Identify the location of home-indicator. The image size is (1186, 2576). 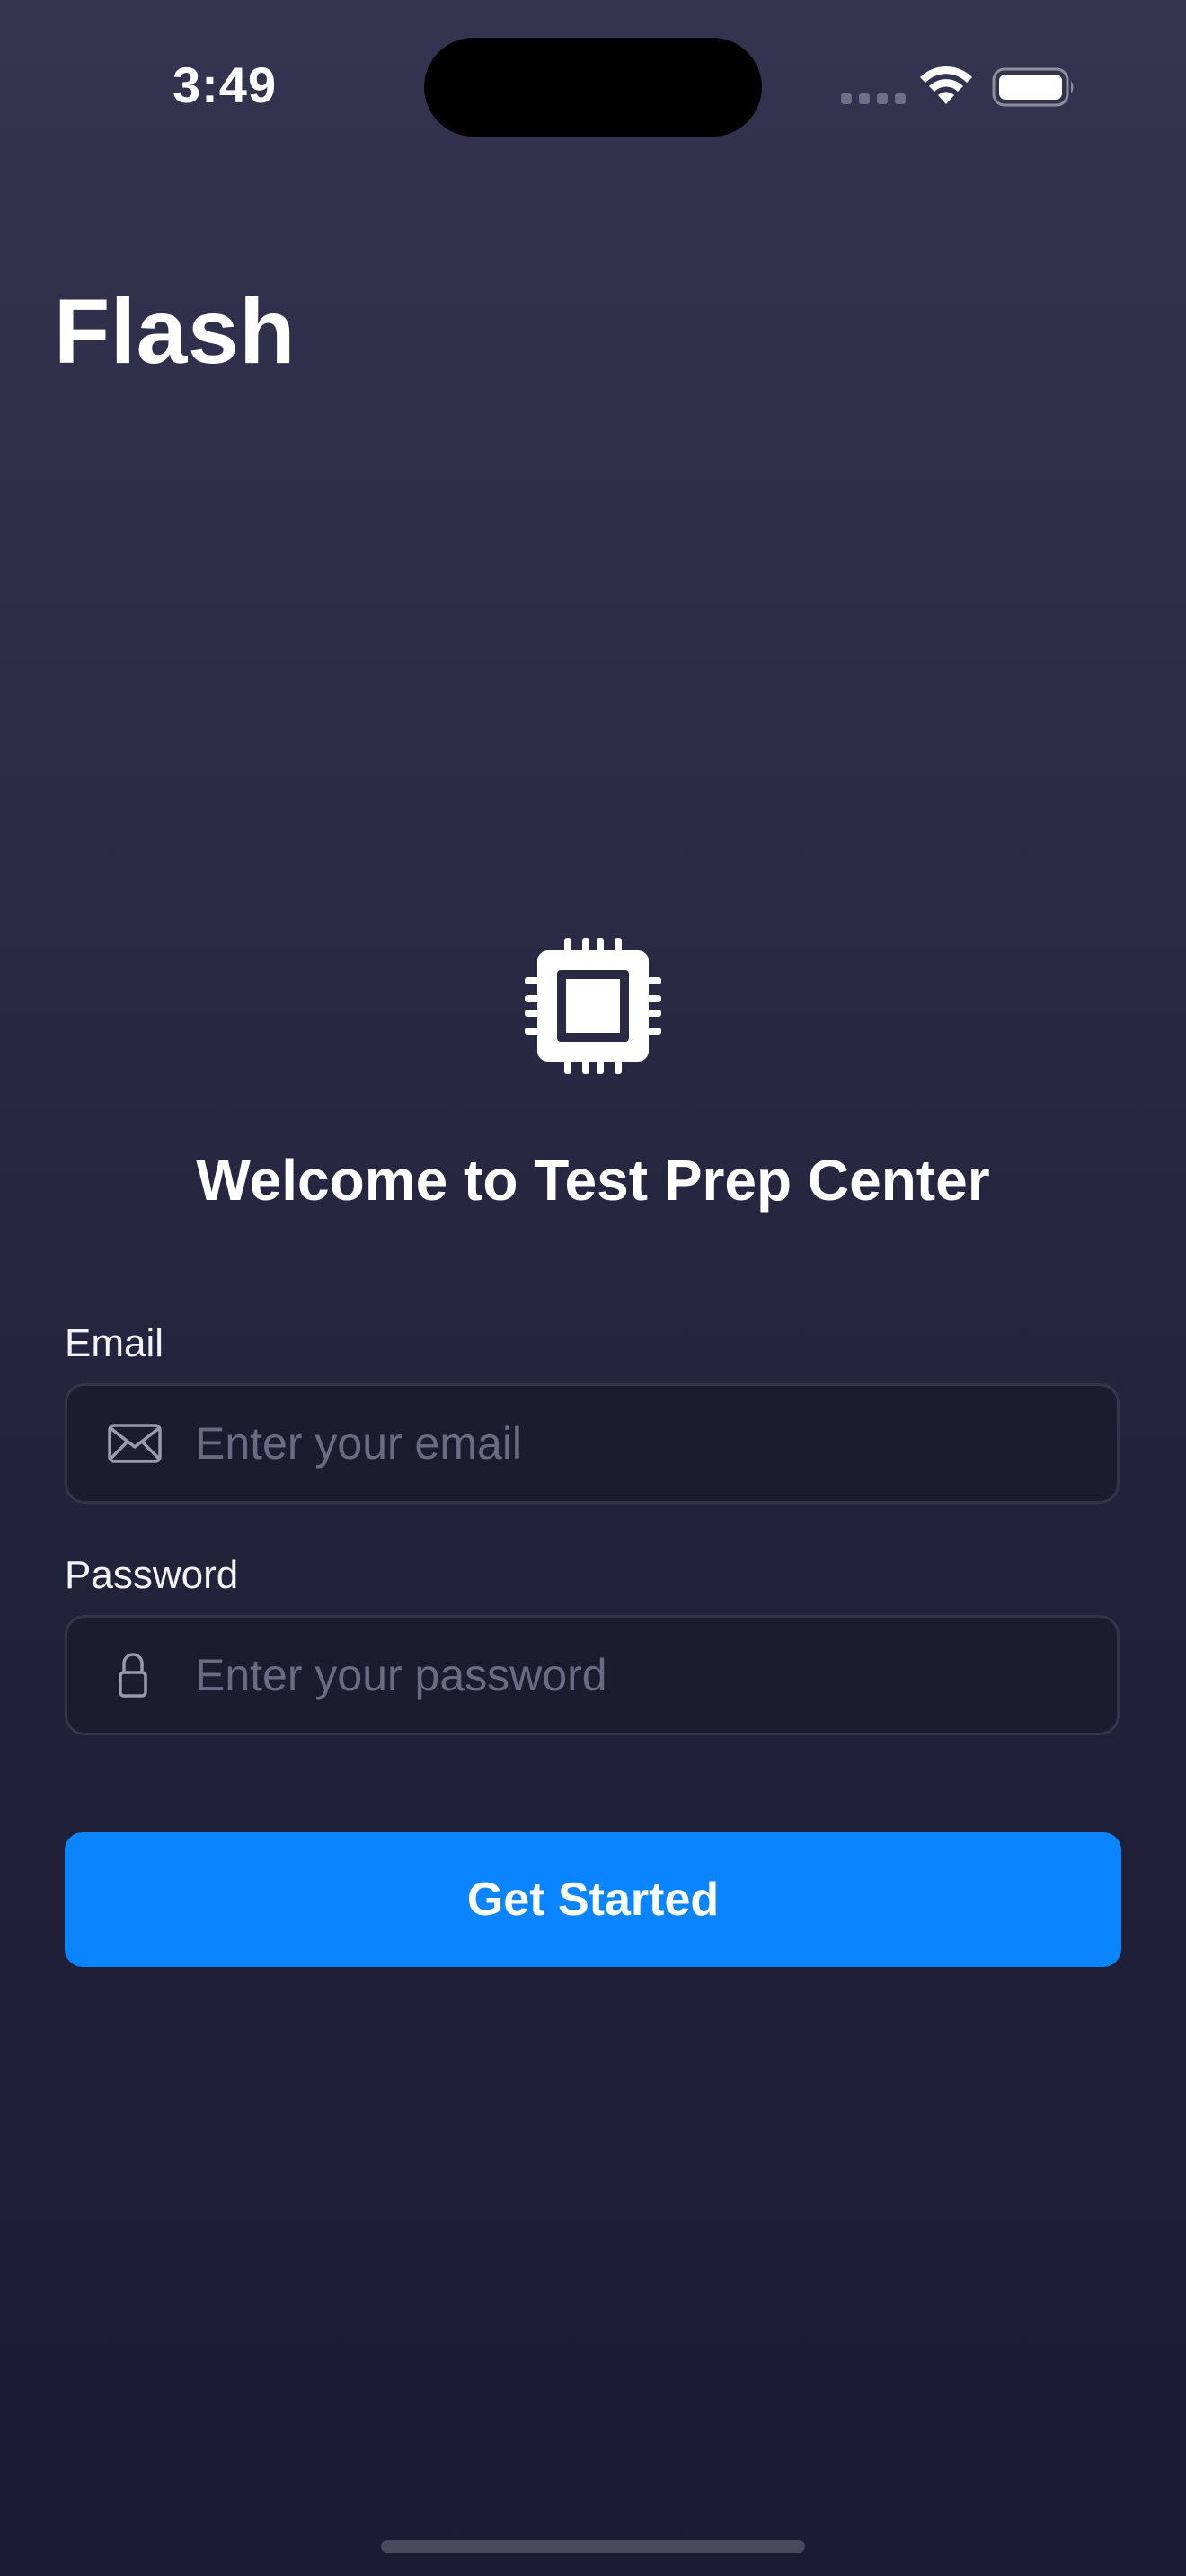
(593, 2546).